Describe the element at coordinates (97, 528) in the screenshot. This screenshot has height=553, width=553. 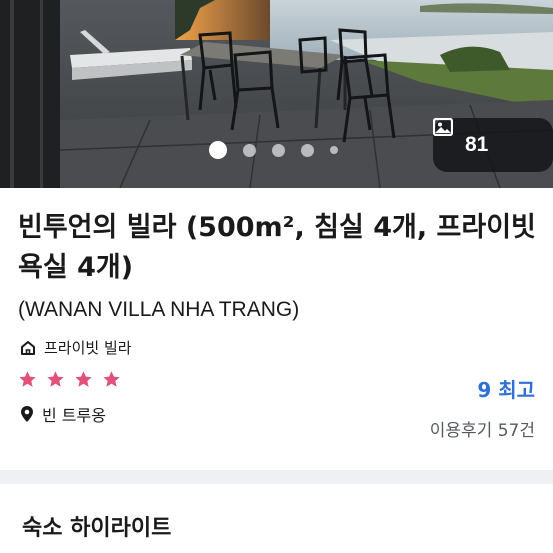
I see `highlights-section-title: 숙소 하이라이트` at that location.